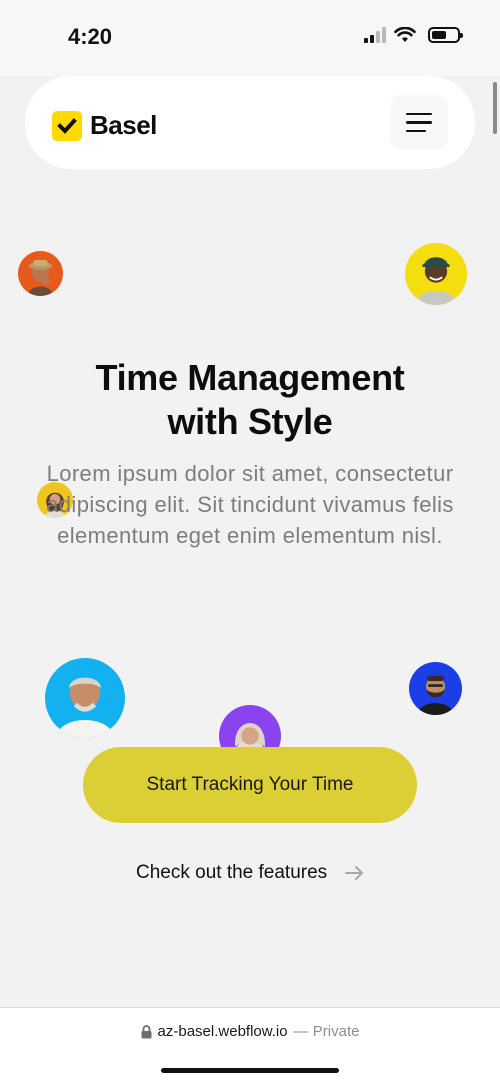  Describe the element at coordinates (405, 34) in the screenshot. I see `wifi-icon` at that location.